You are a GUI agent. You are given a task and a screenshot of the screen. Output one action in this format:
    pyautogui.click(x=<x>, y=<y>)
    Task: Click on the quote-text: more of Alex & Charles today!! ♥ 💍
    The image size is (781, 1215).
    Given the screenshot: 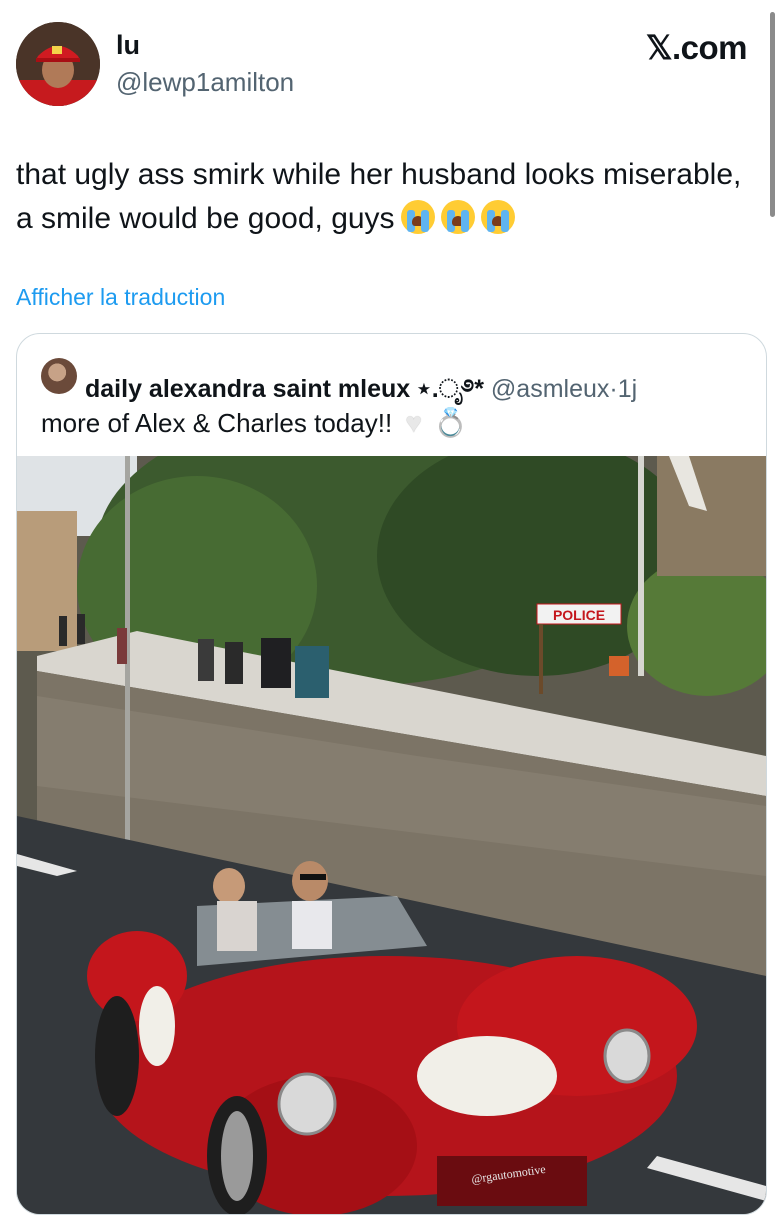 What is the action you would take?
    pyautogui.click(x=254, y=422)
    